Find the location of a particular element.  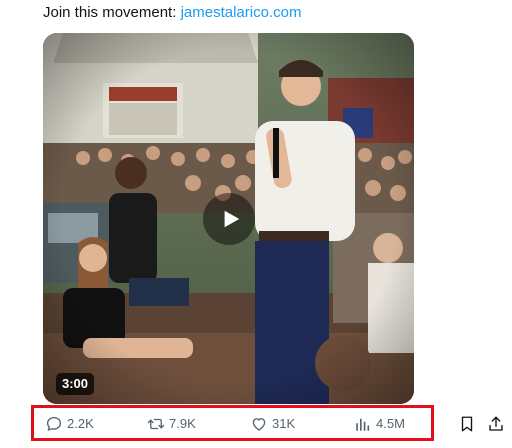

share-icon is located at coordinates (496, 423).